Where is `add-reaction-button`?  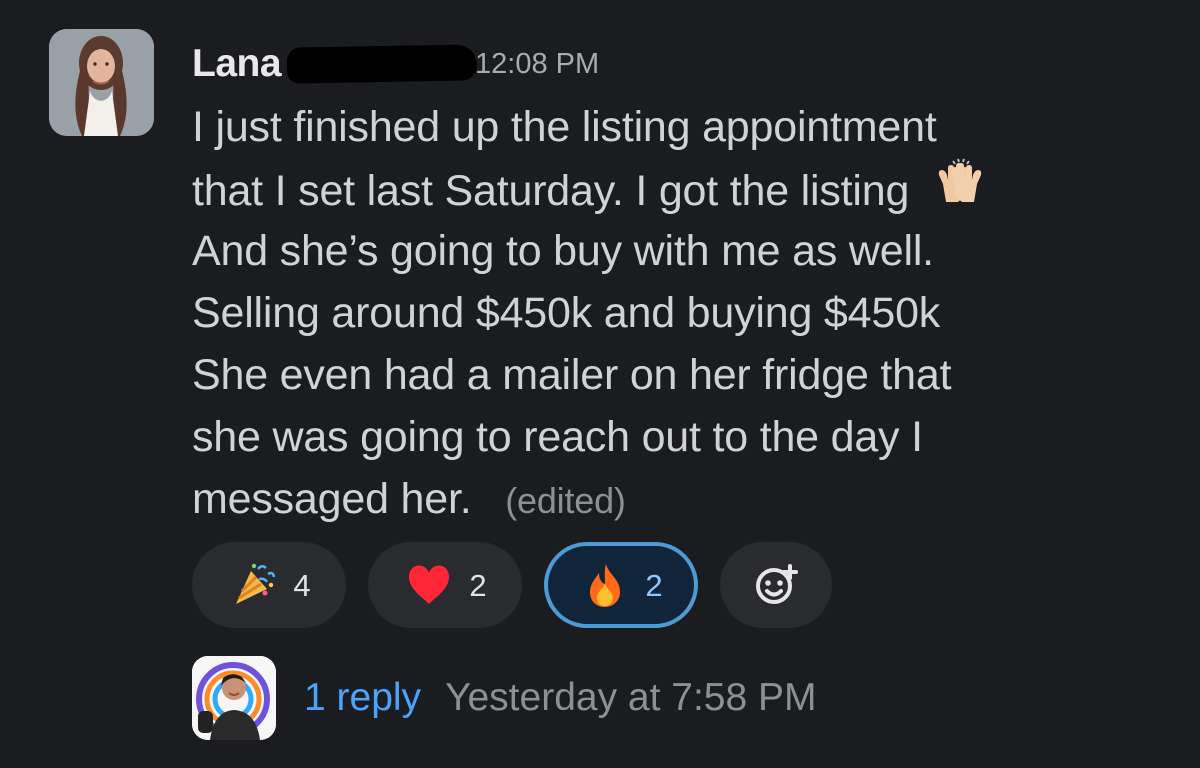 add-reaction-button is located at coordinates (776, 585).